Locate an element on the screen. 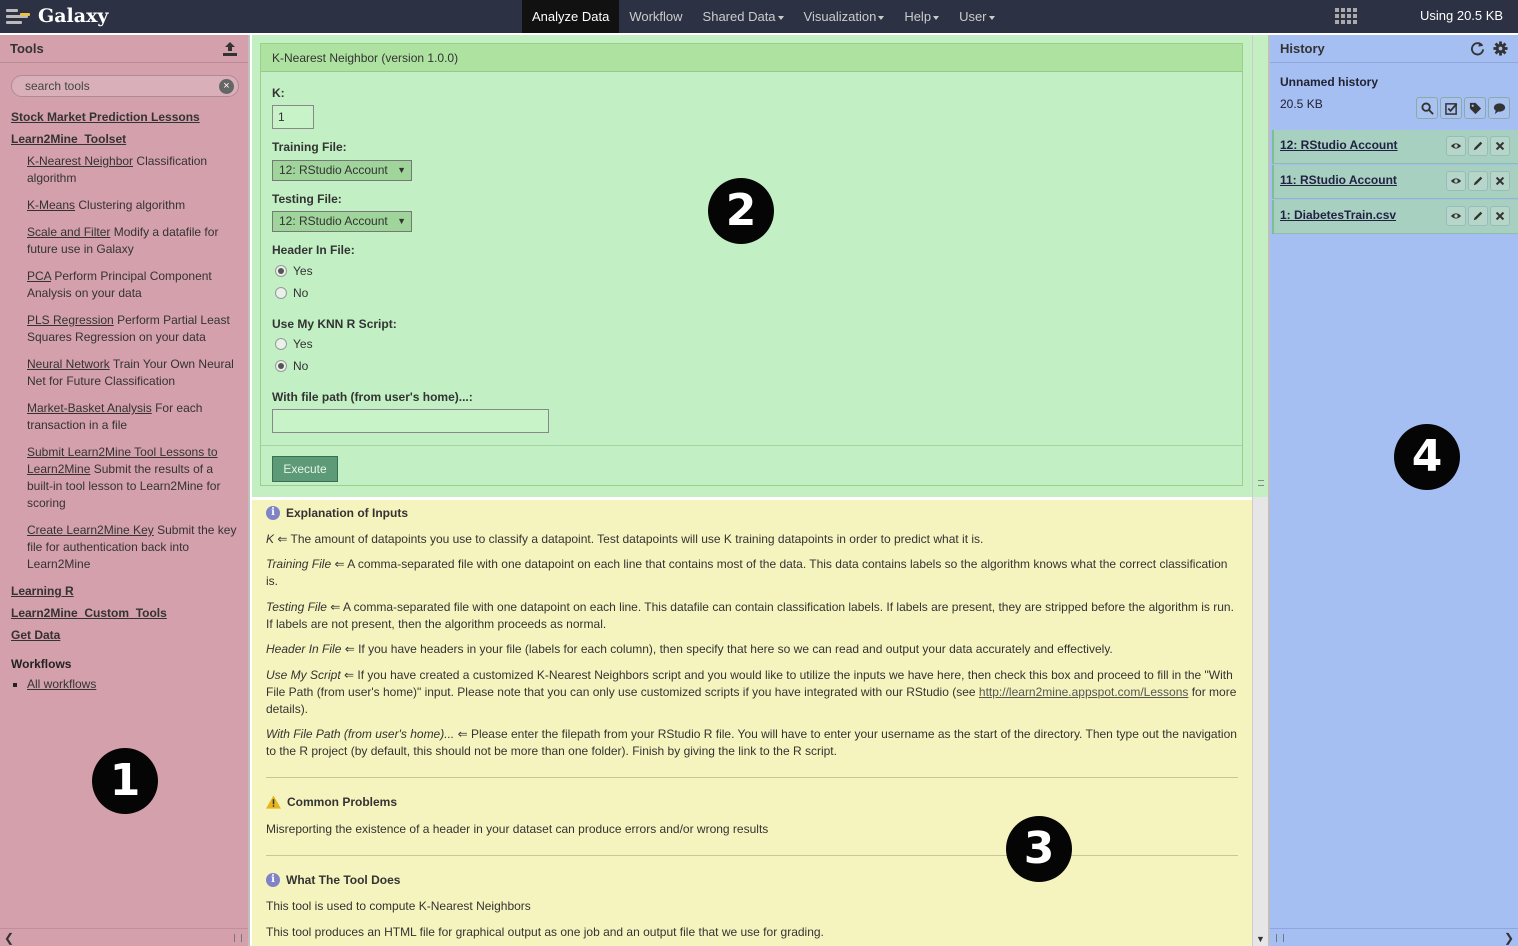  center-scrollbar: ▼ is located at coordinates (1260, 490).